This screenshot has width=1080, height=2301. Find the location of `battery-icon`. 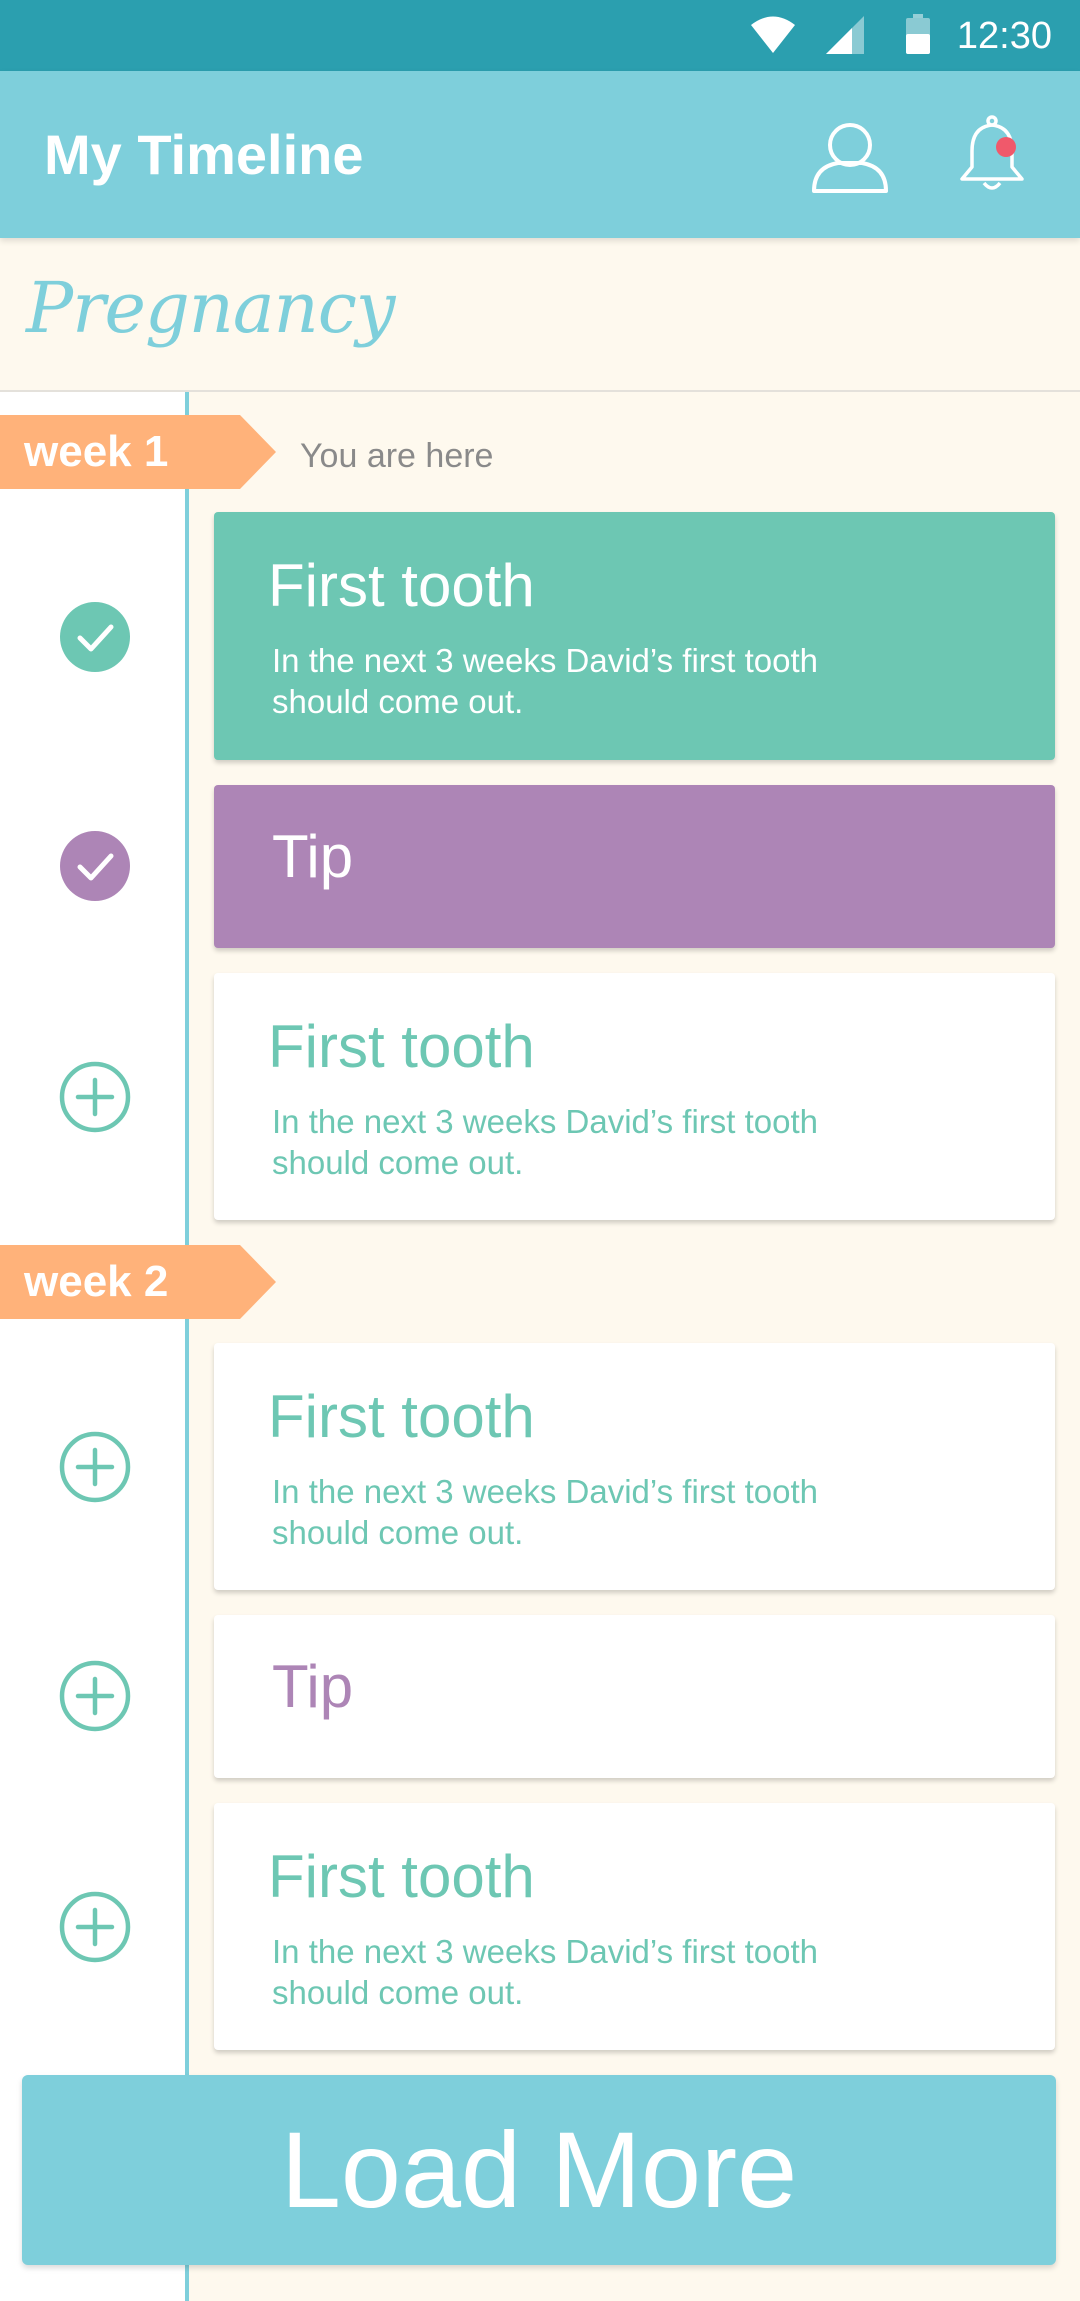

battery-icon is located at coordinates (918, 34).